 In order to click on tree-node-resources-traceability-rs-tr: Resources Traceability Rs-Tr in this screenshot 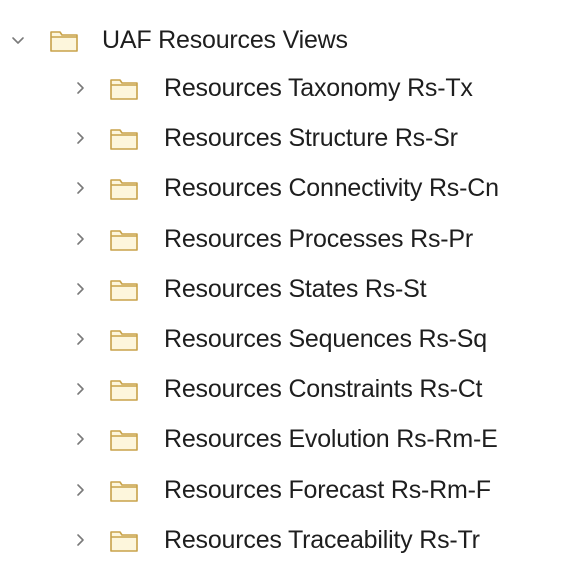, I will do `click(275, 540)`.